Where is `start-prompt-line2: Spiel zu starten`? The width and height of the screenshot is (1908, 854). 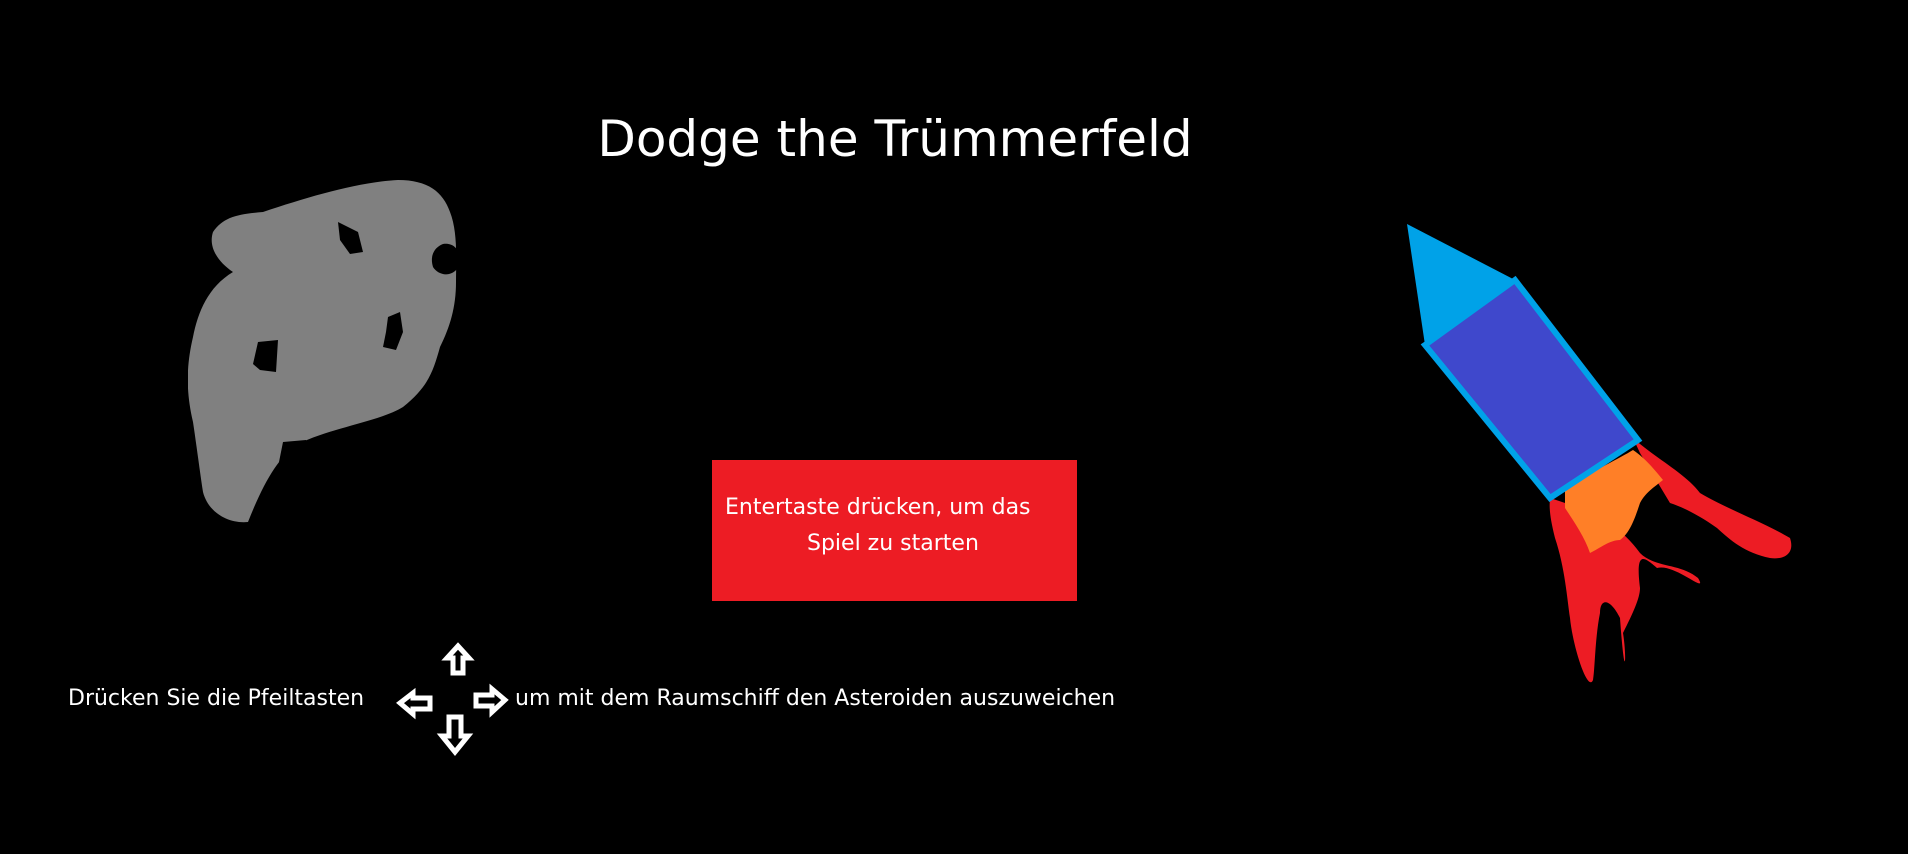 start-prompt-line2: Spiel zu starten is located at coordinates (893, 543).